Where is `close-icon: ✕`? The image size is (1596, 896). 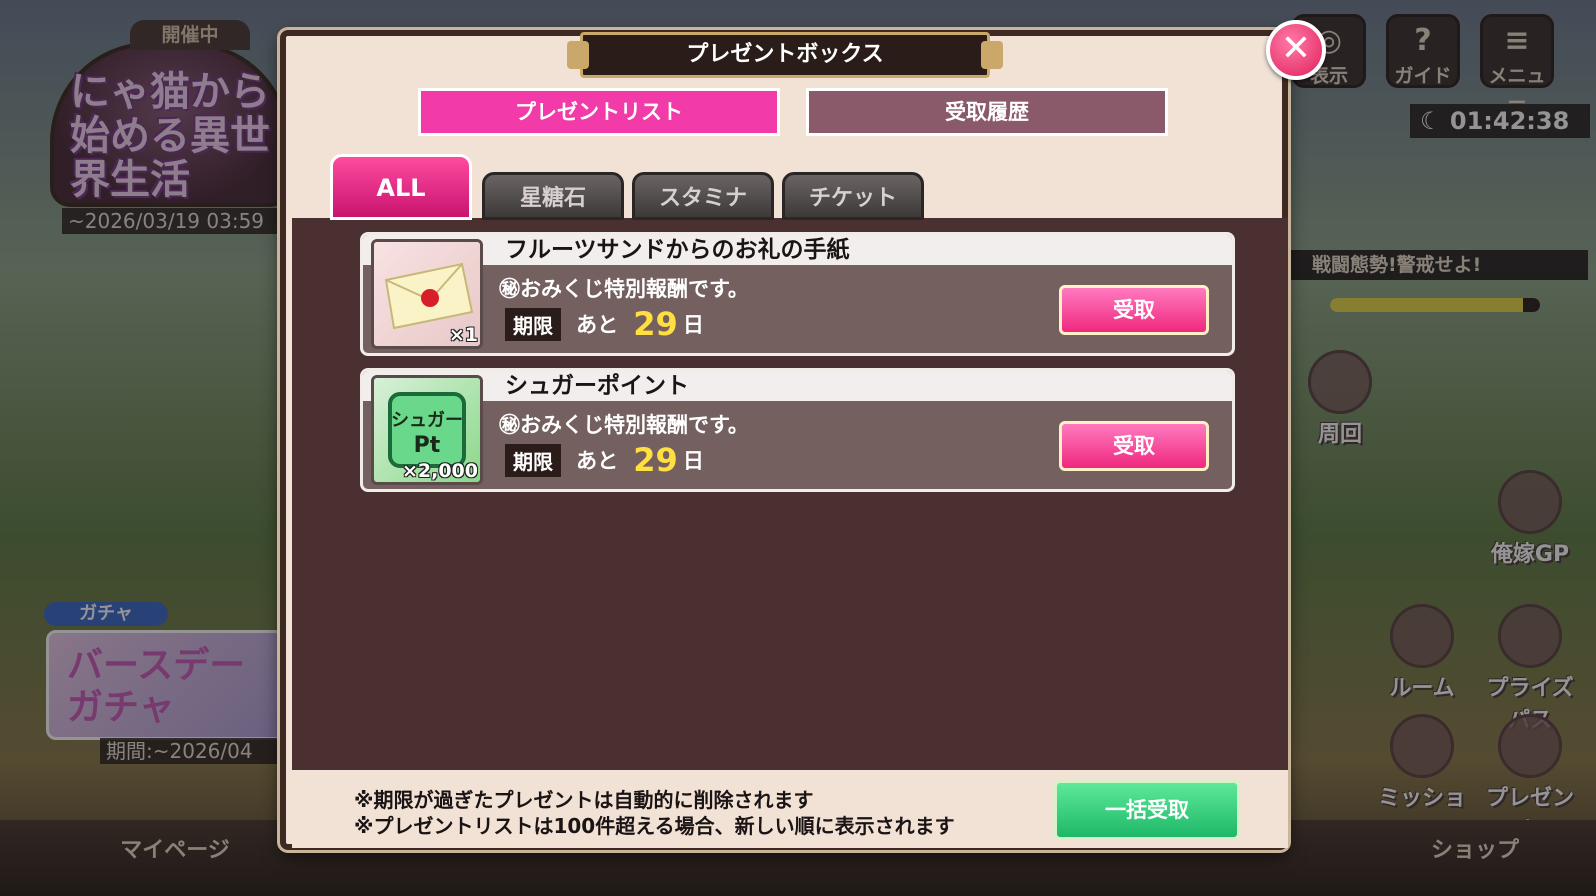
close-icon: ✕ is located at coordinates (1296, 48).